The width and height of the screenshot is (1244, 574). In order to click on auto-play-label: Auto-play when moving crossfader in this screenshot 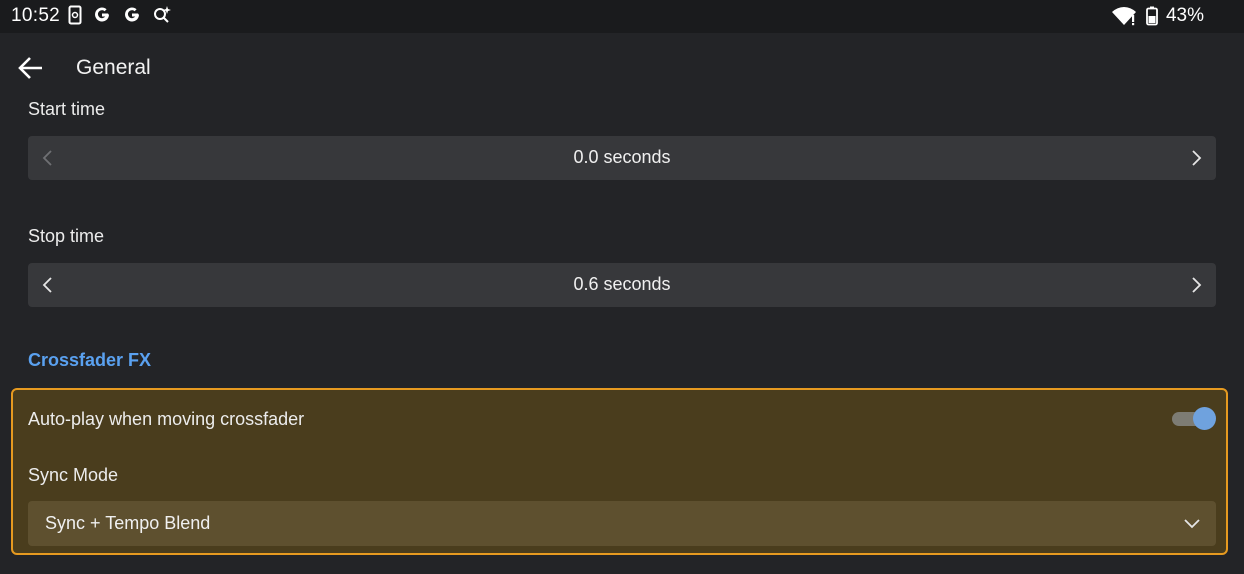, I will do `click(166, 419)`.